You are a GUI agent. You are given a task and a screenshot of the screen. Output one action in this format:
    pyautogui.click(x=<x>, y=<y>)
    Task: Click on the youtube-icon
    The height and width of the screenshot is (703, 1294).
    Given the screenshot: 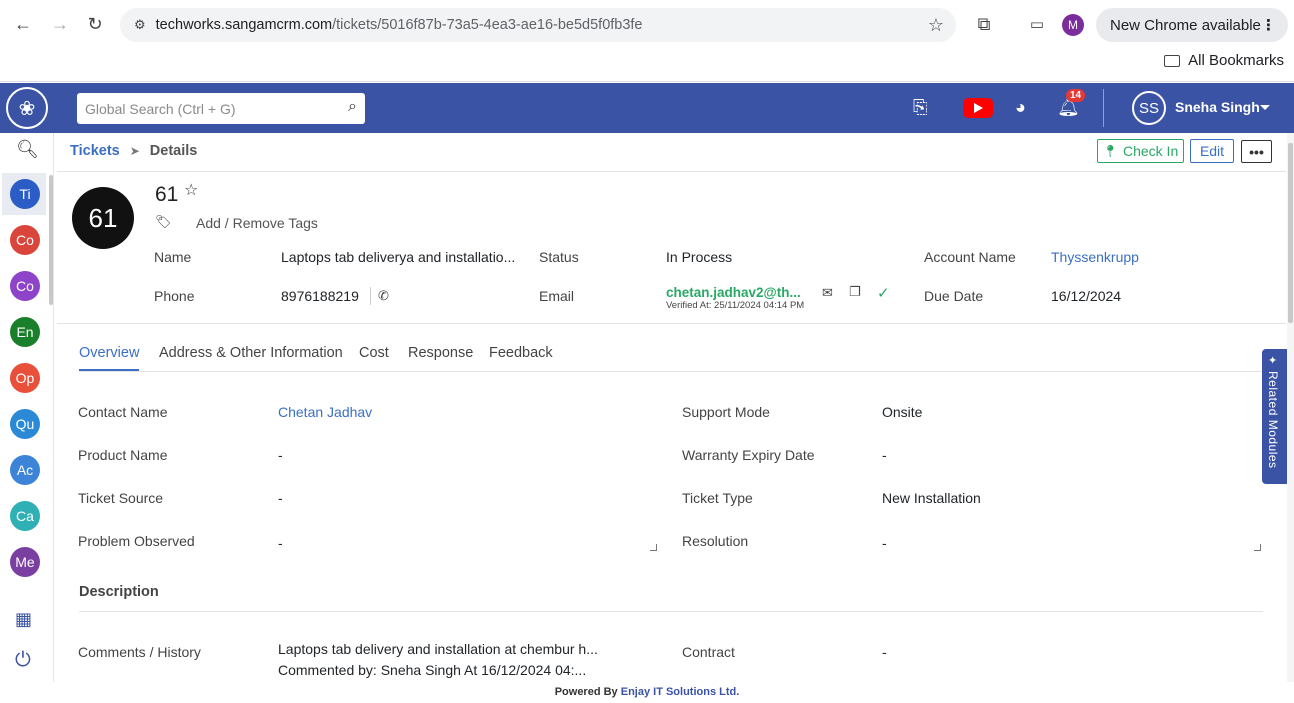 What is the action you would take?
    pyautogui.click(x=978, y=108)
    